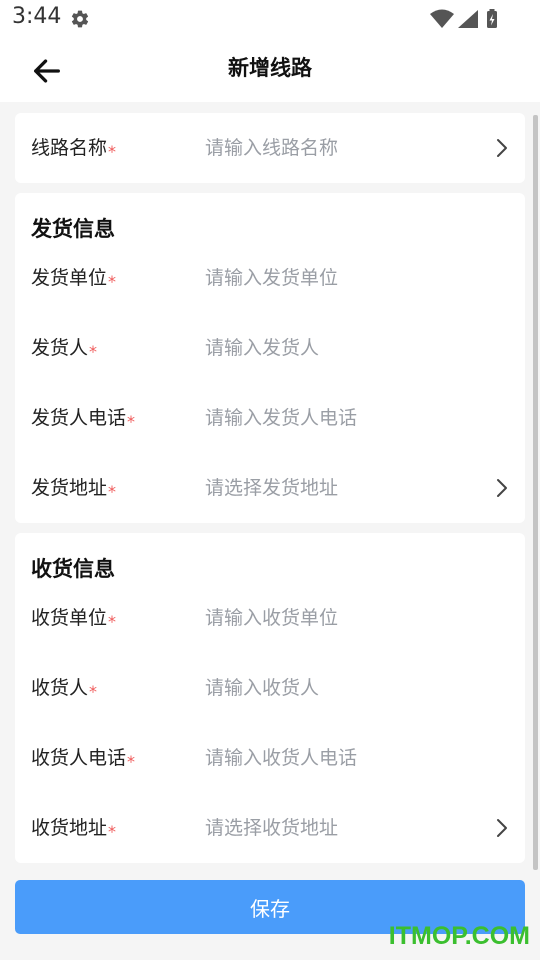 The image size is (540, 960). I want to click on signal-icon, so click(468, 19).